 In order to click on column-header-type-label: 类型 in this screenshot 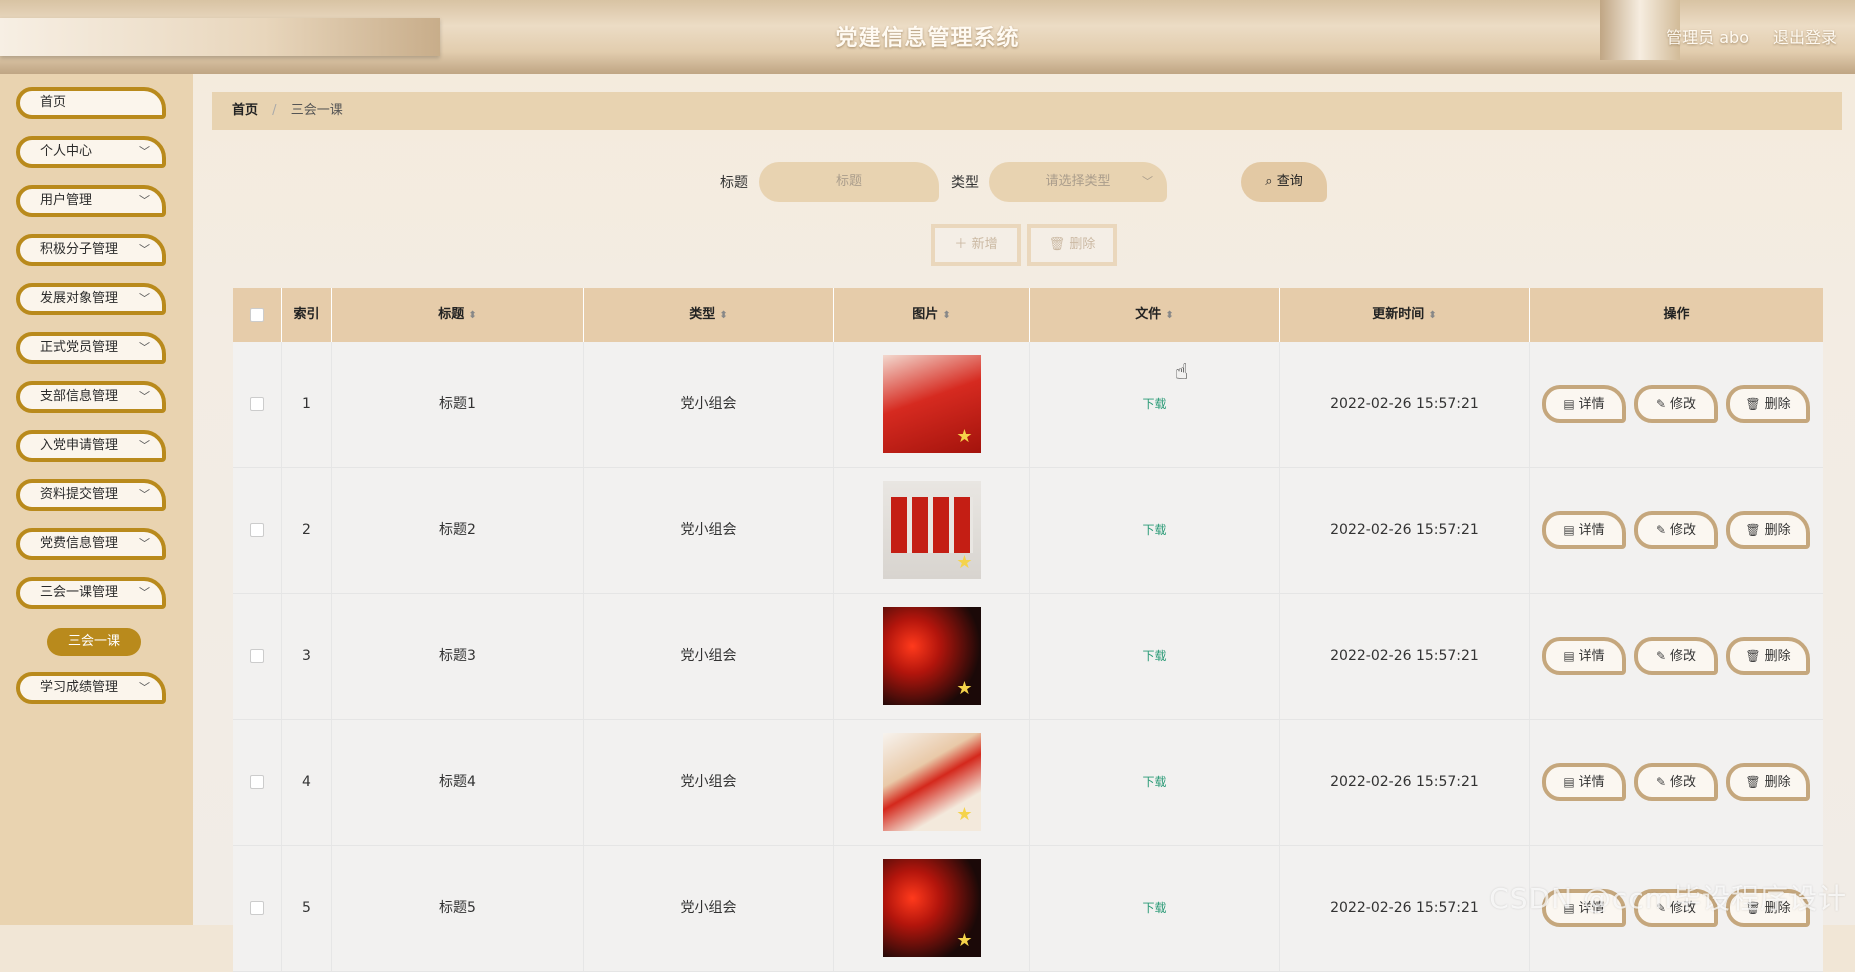, I will do `click(702, 314)`.